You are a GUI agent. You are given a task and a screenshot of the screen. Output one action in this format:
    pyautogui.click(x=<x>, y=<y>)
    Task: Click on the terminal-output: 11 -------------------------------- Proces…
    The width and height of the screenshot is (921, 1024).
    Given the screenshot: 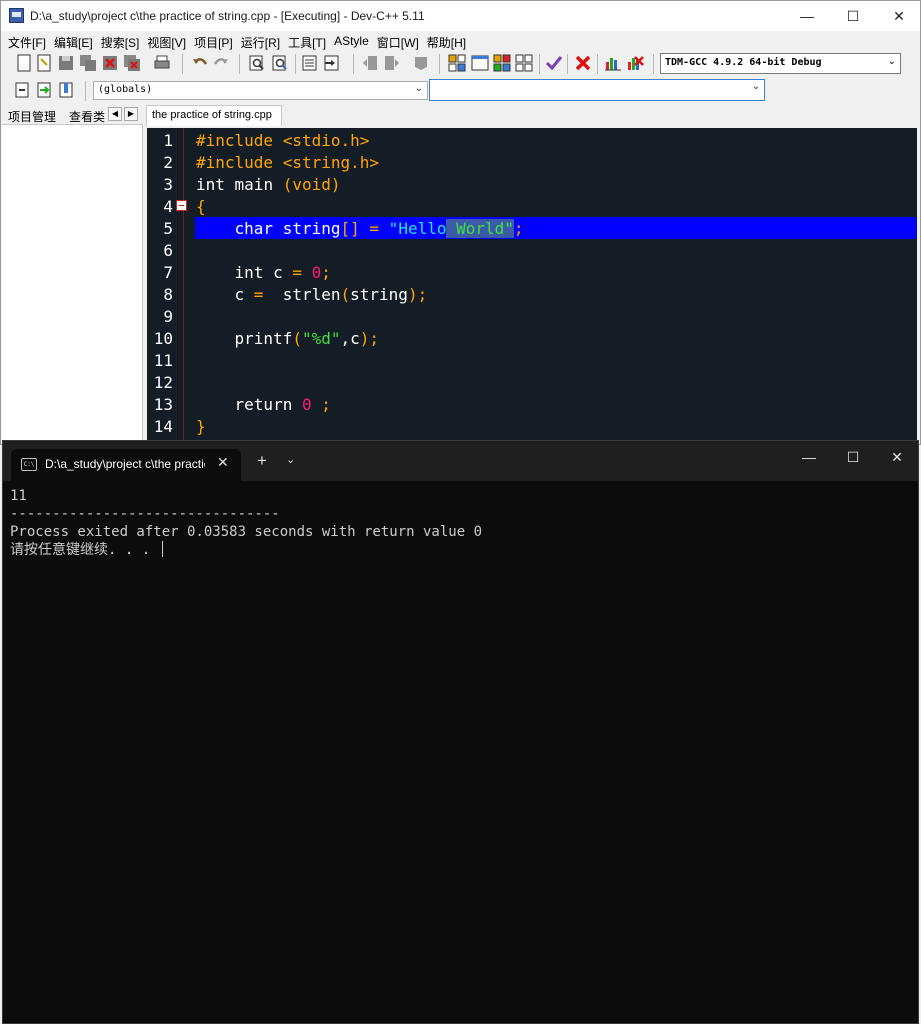 What is the action you would take?
    pyautogui.click(x=246, y=523)
    